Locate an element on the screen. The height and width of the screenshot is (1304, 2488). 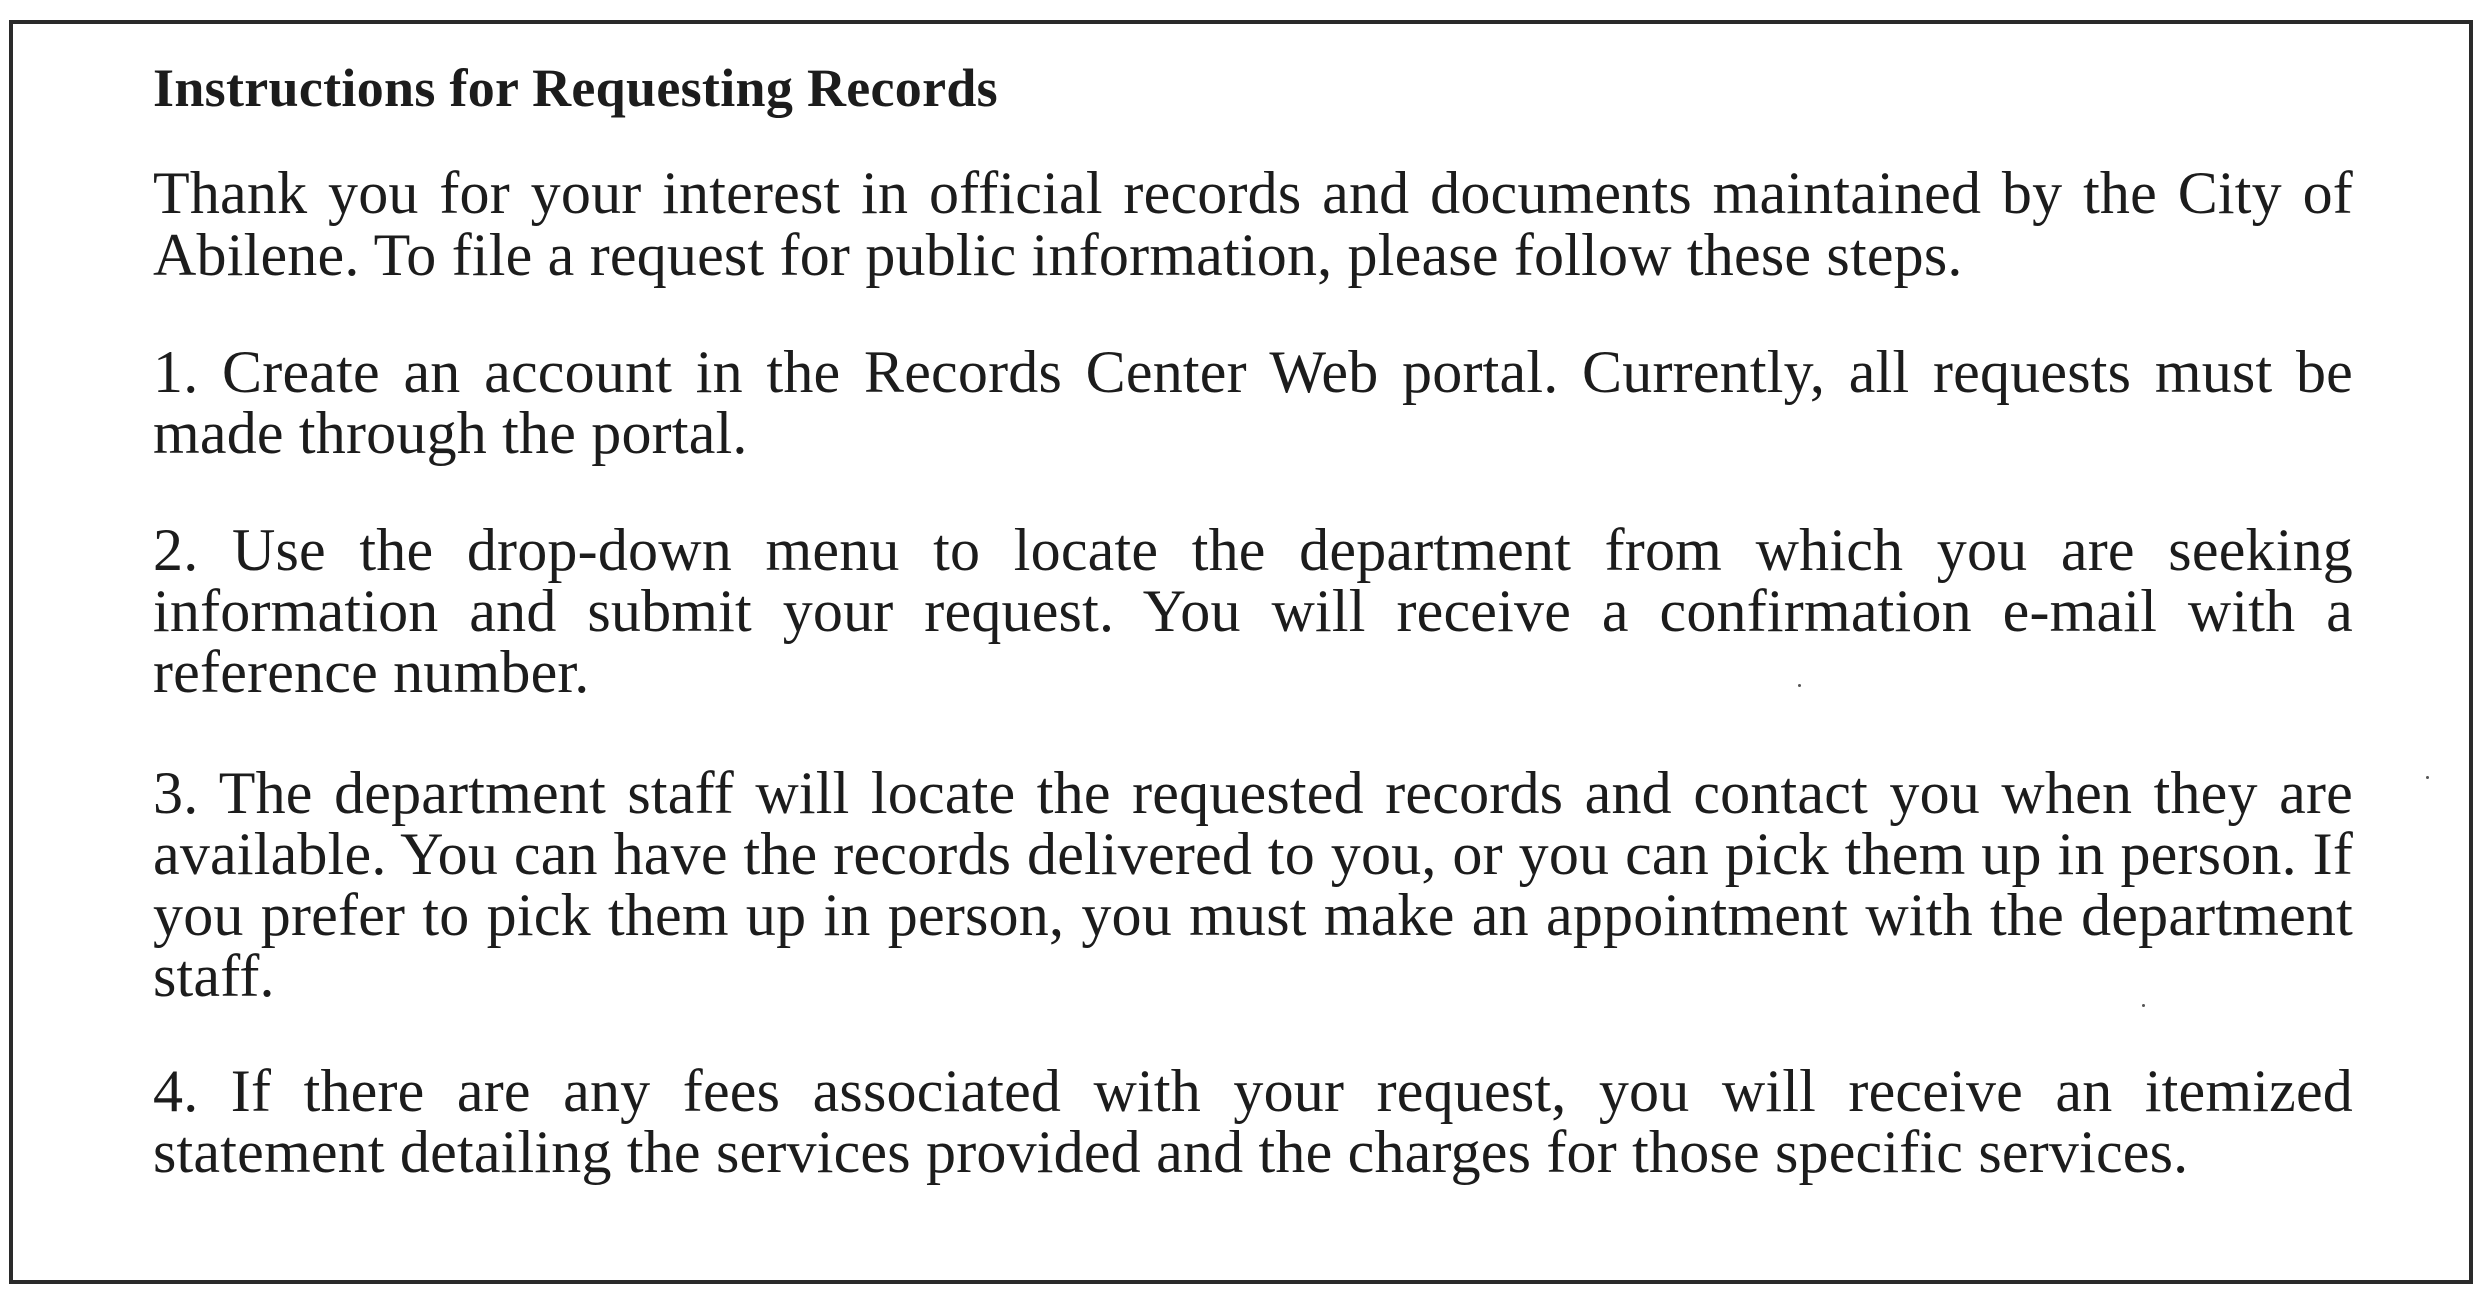
document-title: Instructions for Requesting Records is located at coordinates (575, 88).